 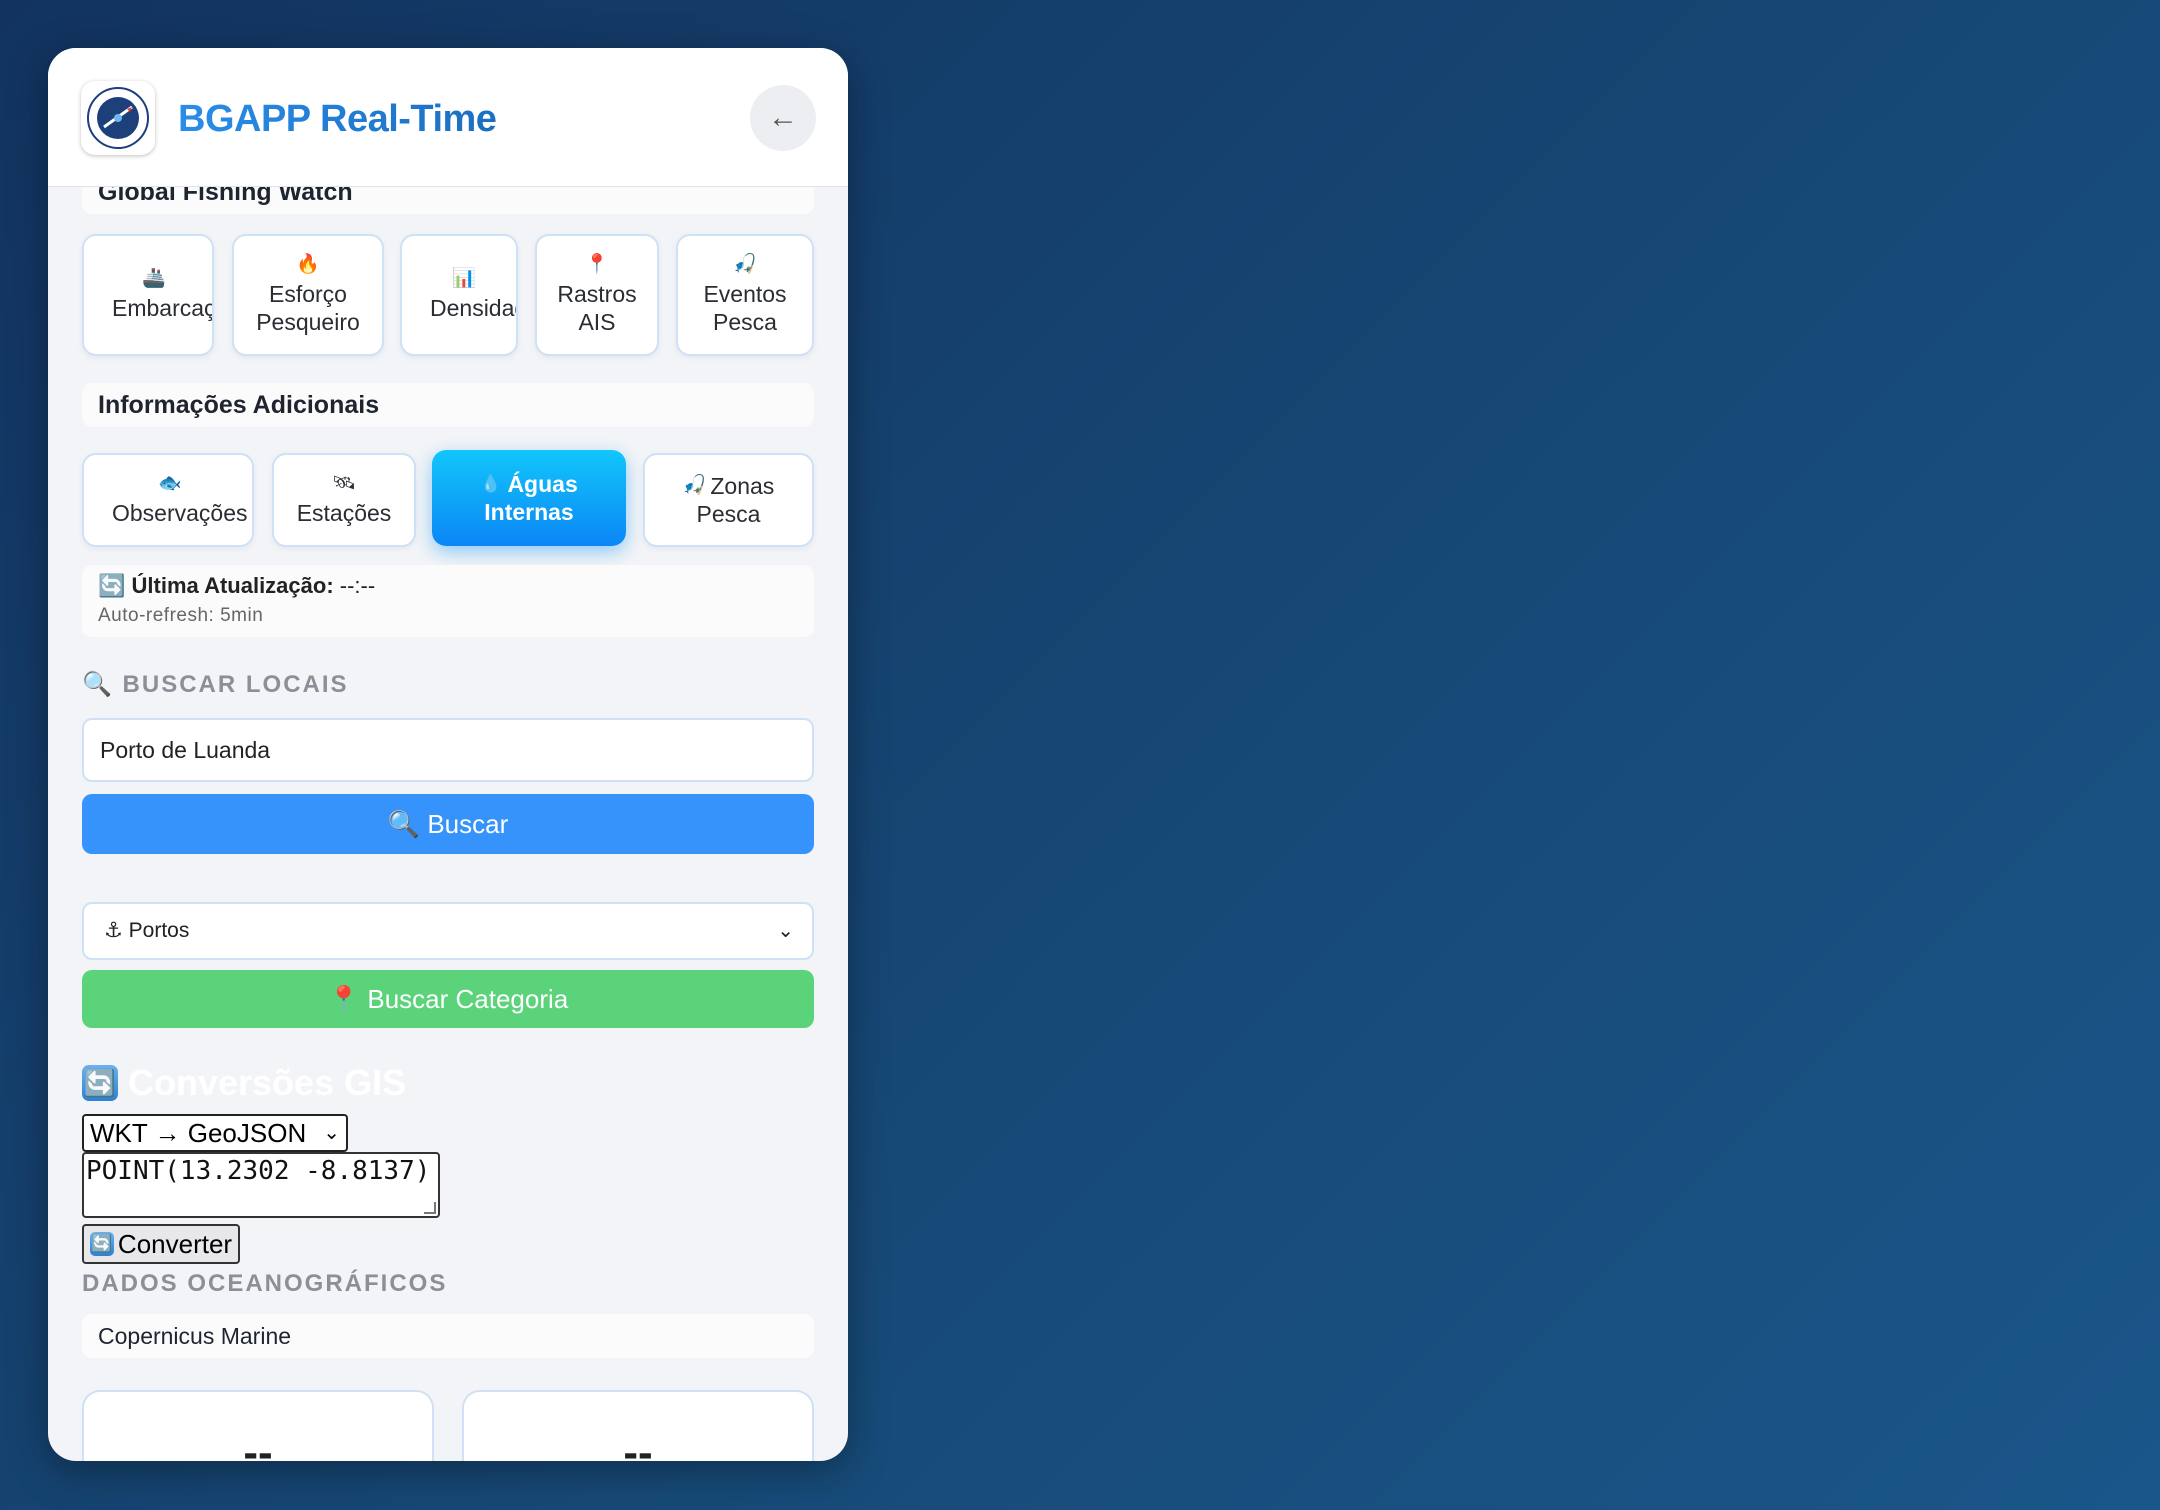 I want to click on card-label: Esforço, so click(x=308, y=294).